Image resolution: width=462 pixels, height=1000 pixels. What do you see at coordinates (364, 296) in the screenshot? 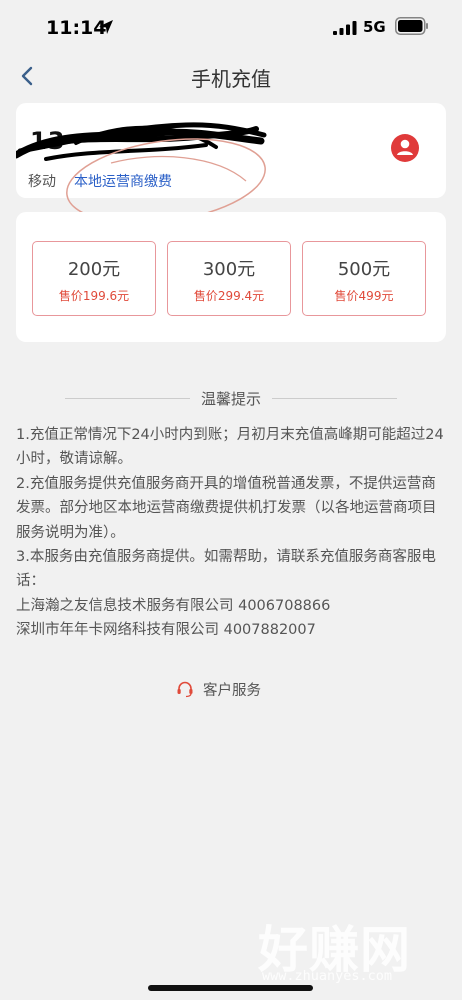
I see `amount-price: 售价499元` at bounding box center [364, 296].